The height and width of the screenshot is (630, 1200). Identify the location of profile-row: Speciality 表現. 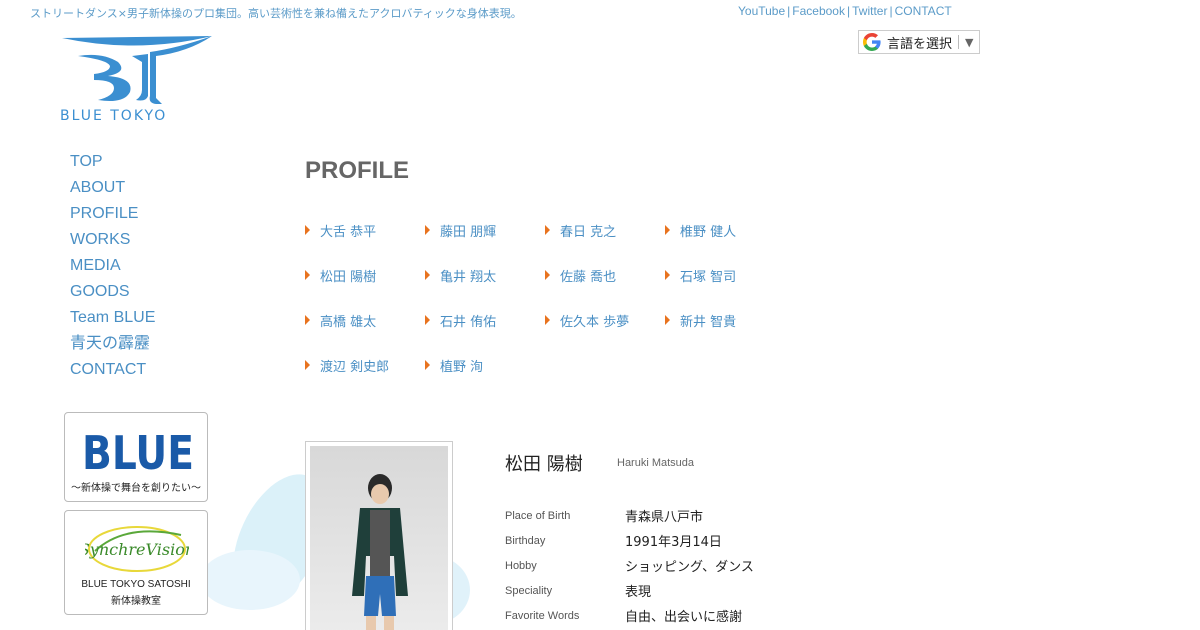
(578, 592).